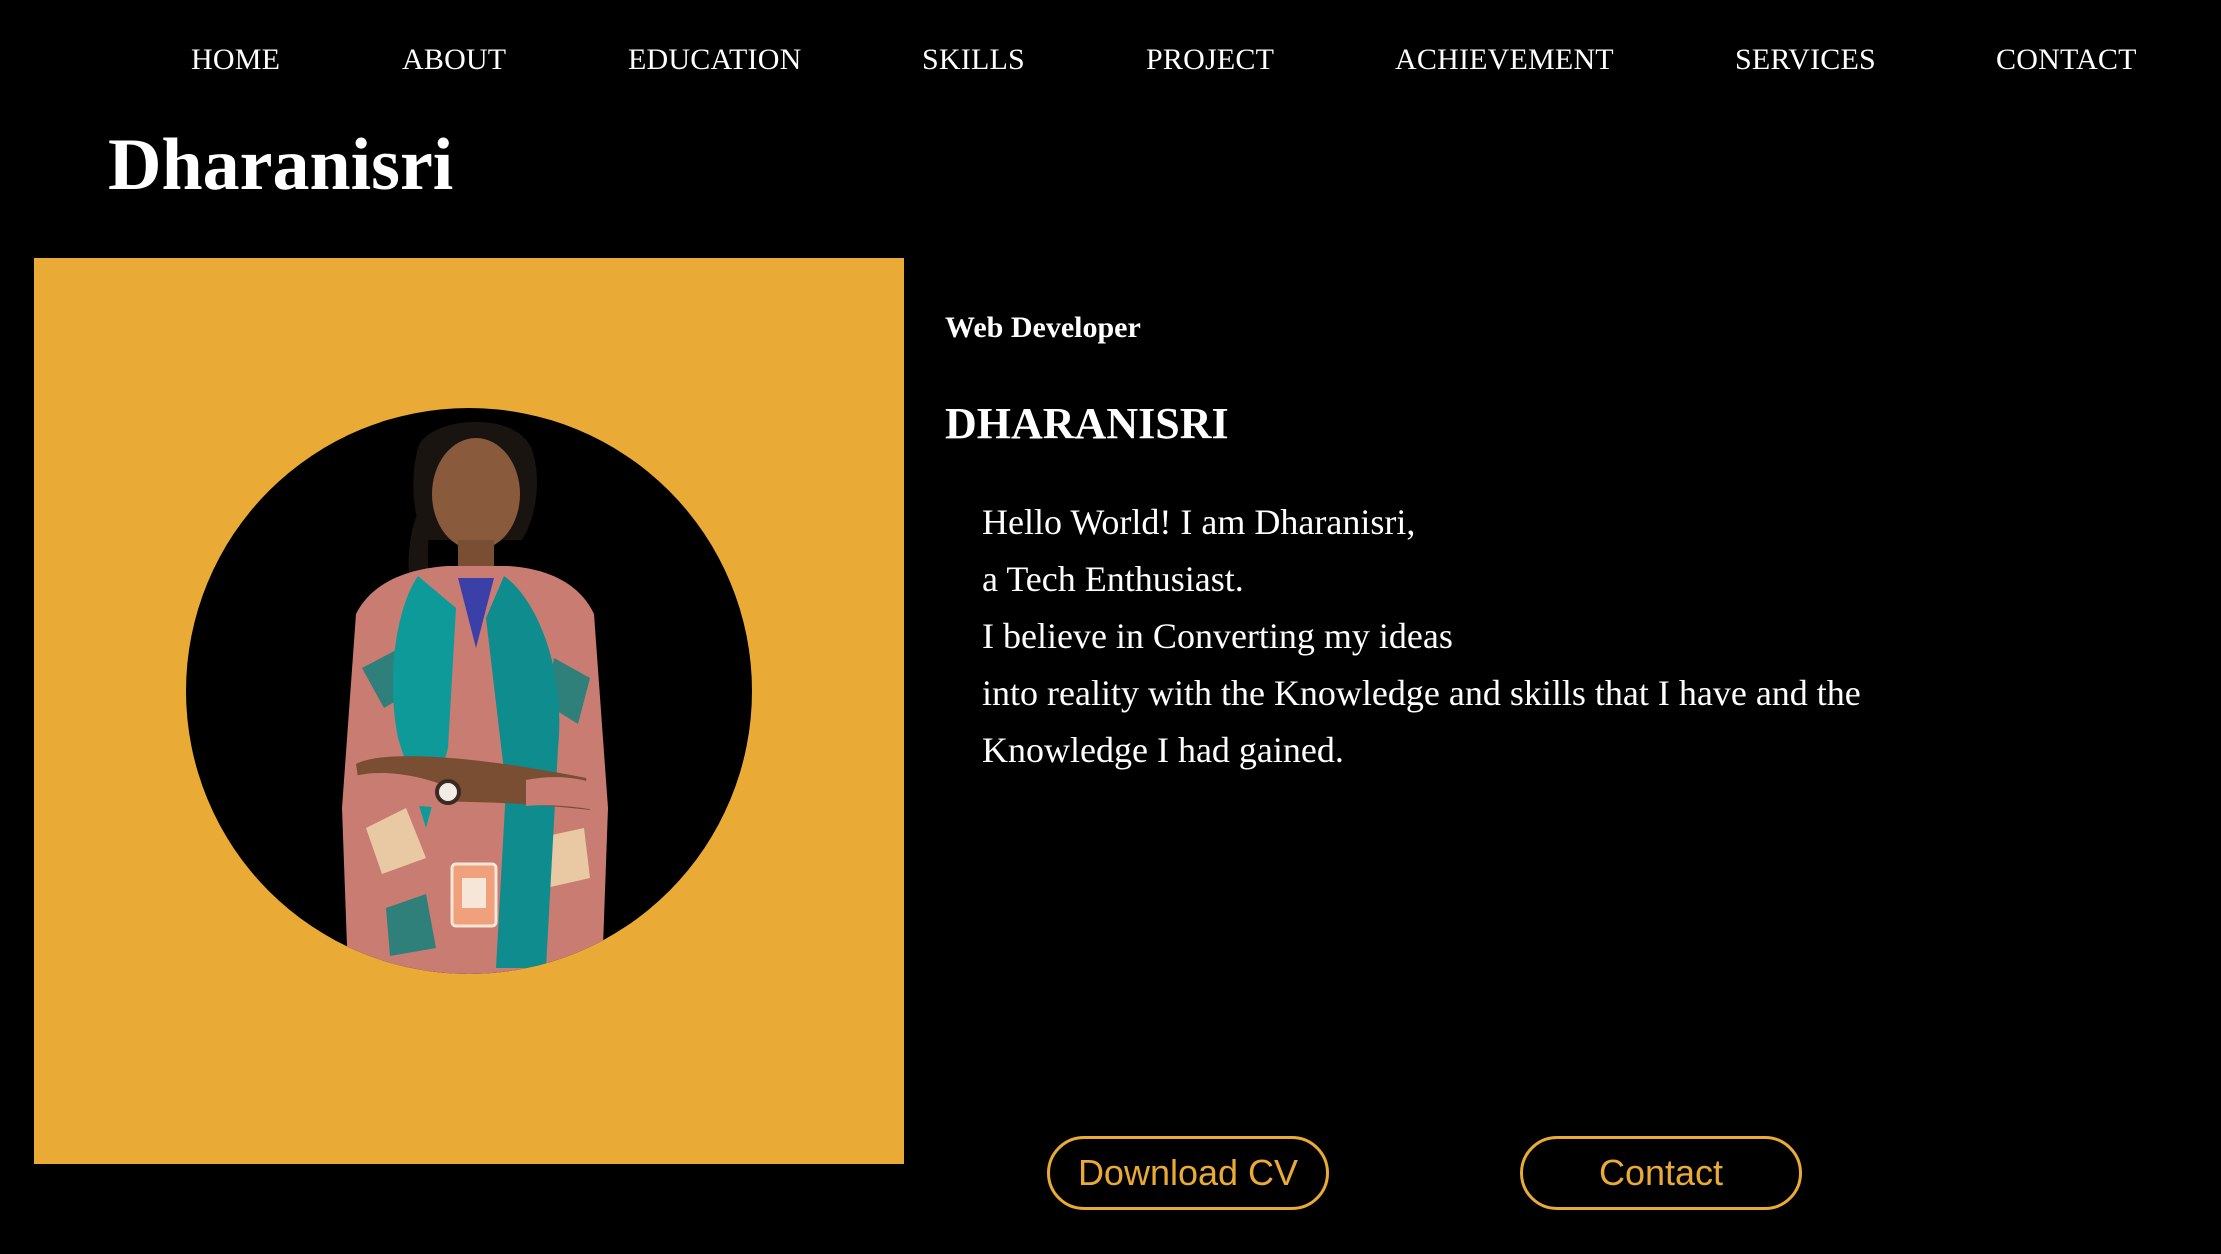 The image size is (2221, 1254). I want to click on nav-item-project: PROJECT, so click(1210, 60).